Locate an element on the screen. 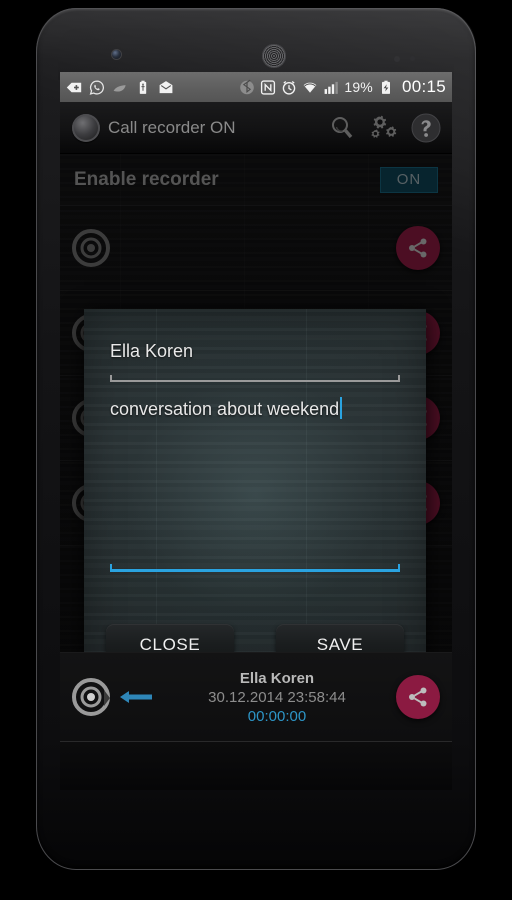 This screenshot has height=900, width=512. gears-icon is located at coordinates (384, 128).